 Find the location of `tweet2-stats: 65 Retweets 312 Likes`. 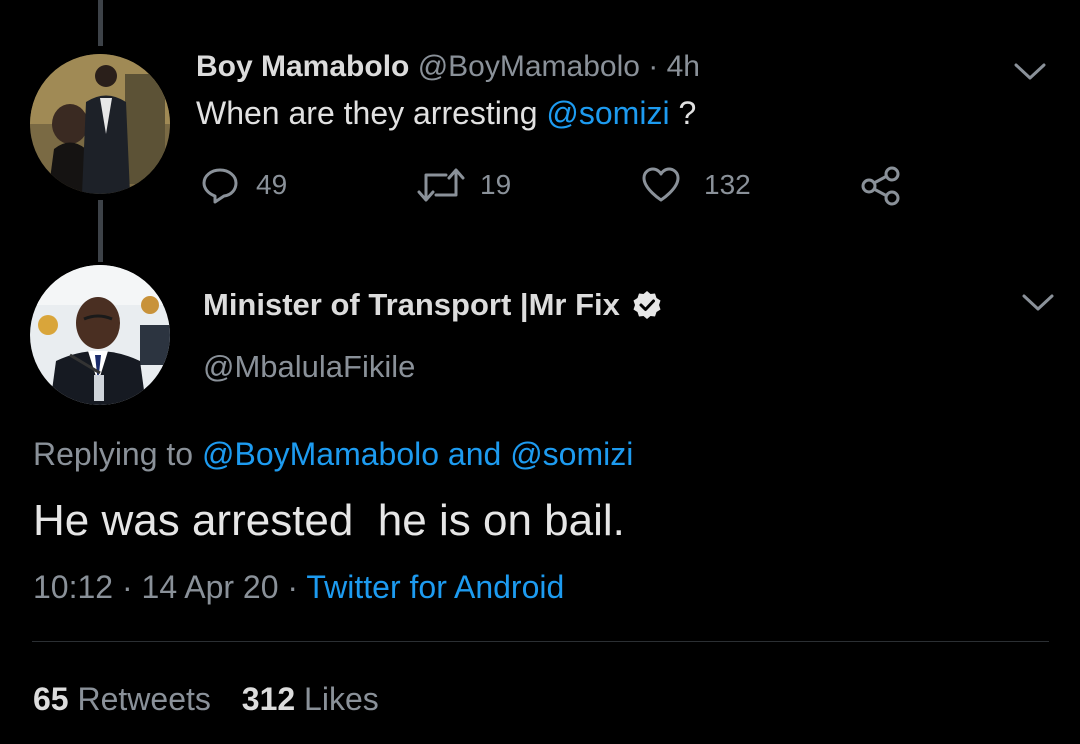

tweet2-stats: 65 Retweets 312 Likes is located at coordinates (206, 699).